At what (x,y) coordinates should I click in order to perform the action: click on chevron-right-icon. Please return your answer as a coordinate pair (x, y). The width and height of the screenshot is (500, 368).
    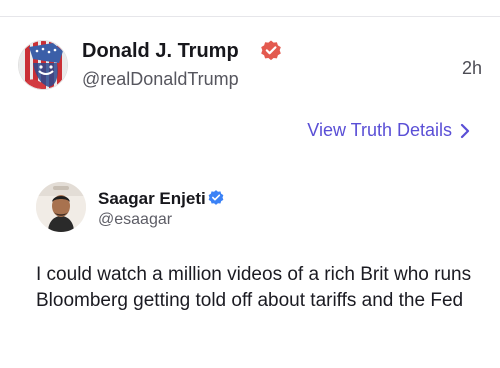
    Looking at the image, I should click on (465, 130).